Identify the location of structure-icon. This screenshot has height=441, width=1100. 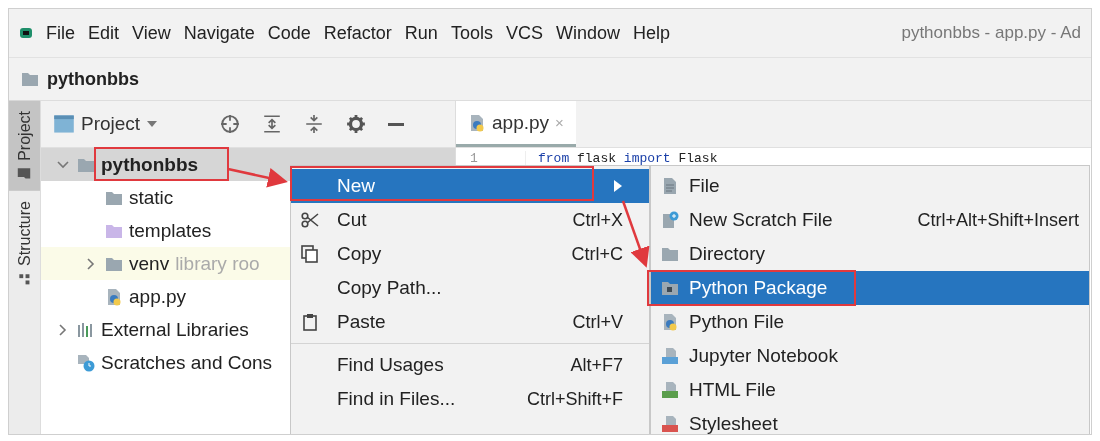
(24, 278).